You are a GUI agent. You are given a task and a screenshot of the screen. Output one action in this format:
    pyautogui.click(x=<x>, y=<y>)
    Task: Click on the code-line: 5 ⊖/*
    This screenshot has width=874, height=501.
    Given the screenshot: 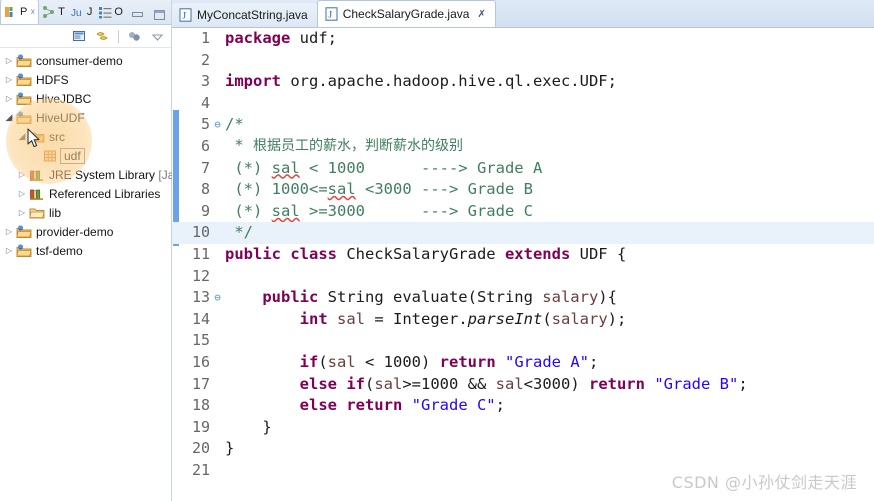 What is the action you would take?
    pyautogui.click(x=523, y=125)
    